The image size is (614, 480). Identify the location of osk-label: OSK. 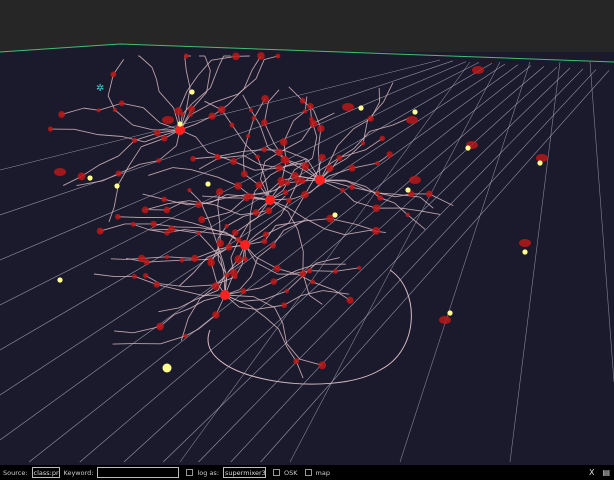
(291, 472).